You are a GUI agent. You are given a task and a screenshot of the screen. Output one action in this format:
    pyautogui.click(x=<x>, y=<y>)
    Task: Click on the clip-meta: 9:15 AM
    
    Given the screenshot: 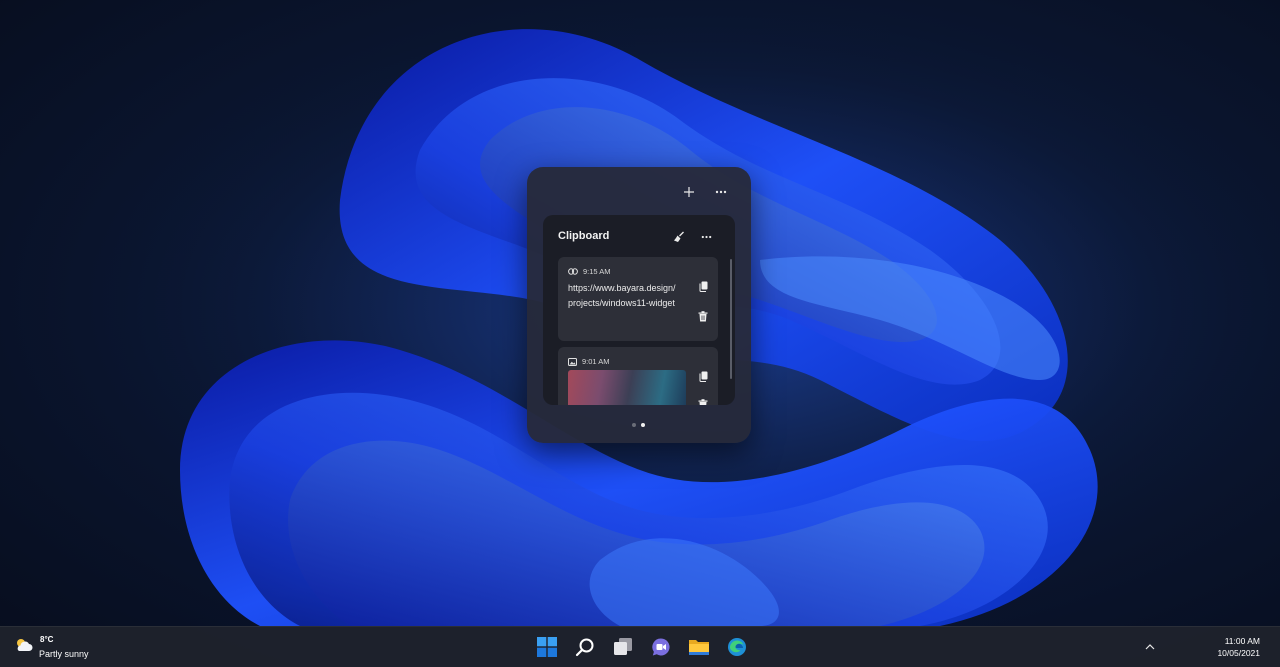 What is the action you would take?
    pyautogui.click(x=589, y=271)
    